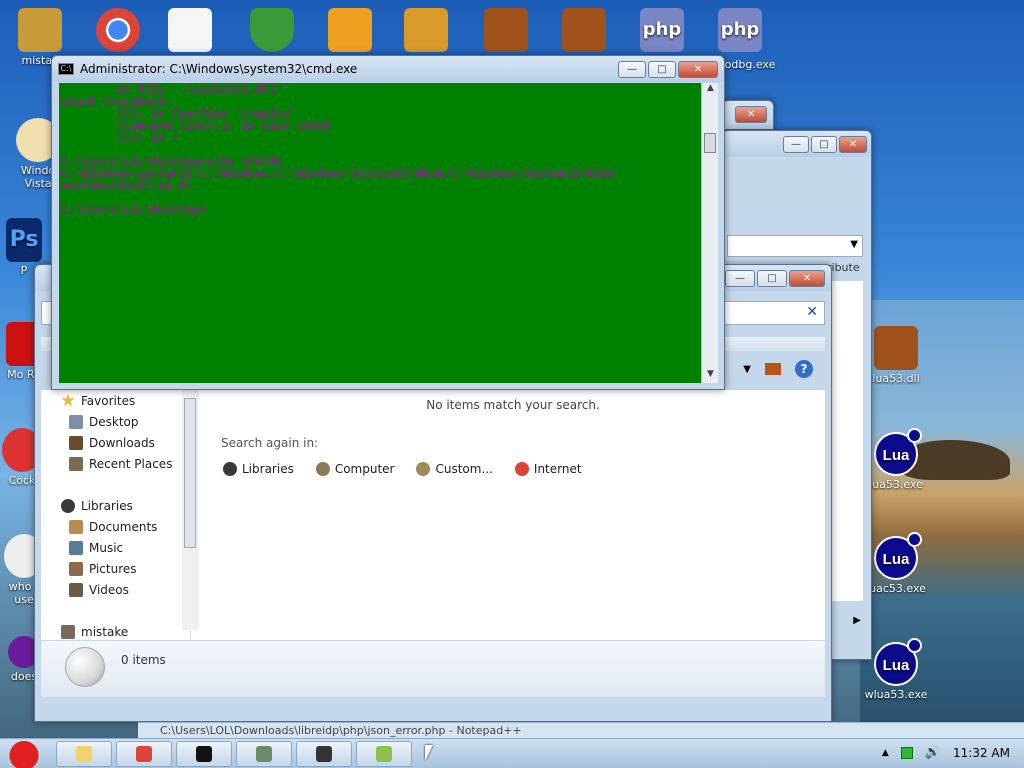 Image resolution: width=1024 pixels, height=768 pixels. I want to click on solitaire-icon, so click(190, 30).